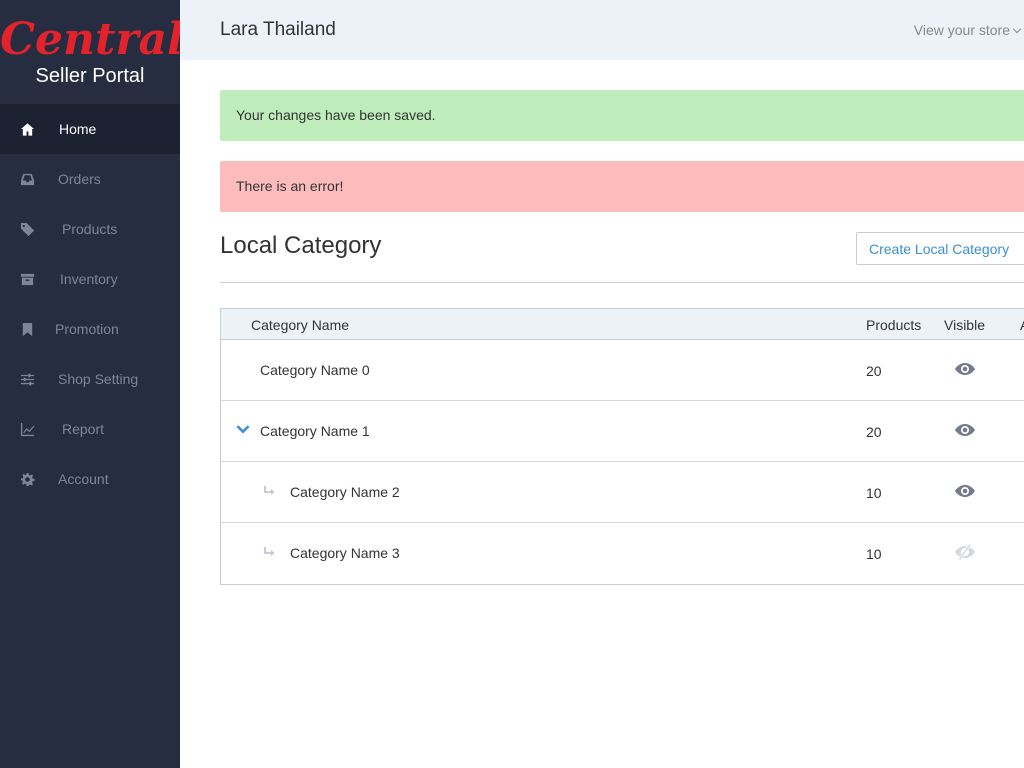  Describe the element at coordinates (98, 379) in the screenshot. I see `sidebar-item-label: Shop Setting` at that location.